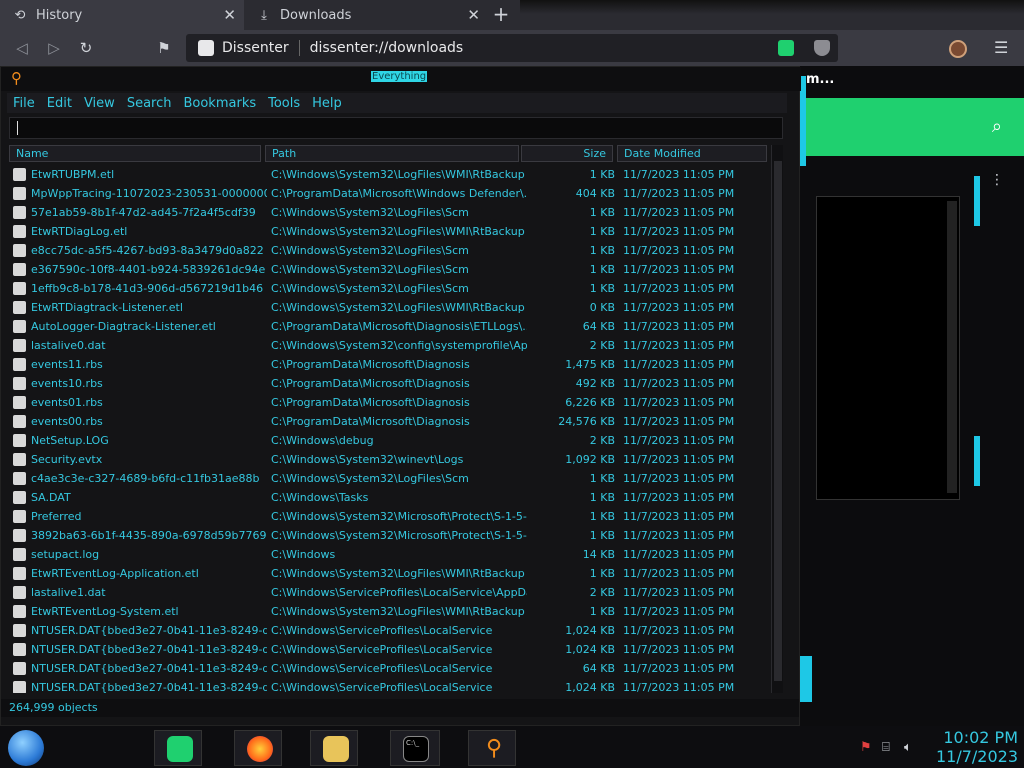  I want to click on column-header-date-modified: Date Modified, so click(692, 153).